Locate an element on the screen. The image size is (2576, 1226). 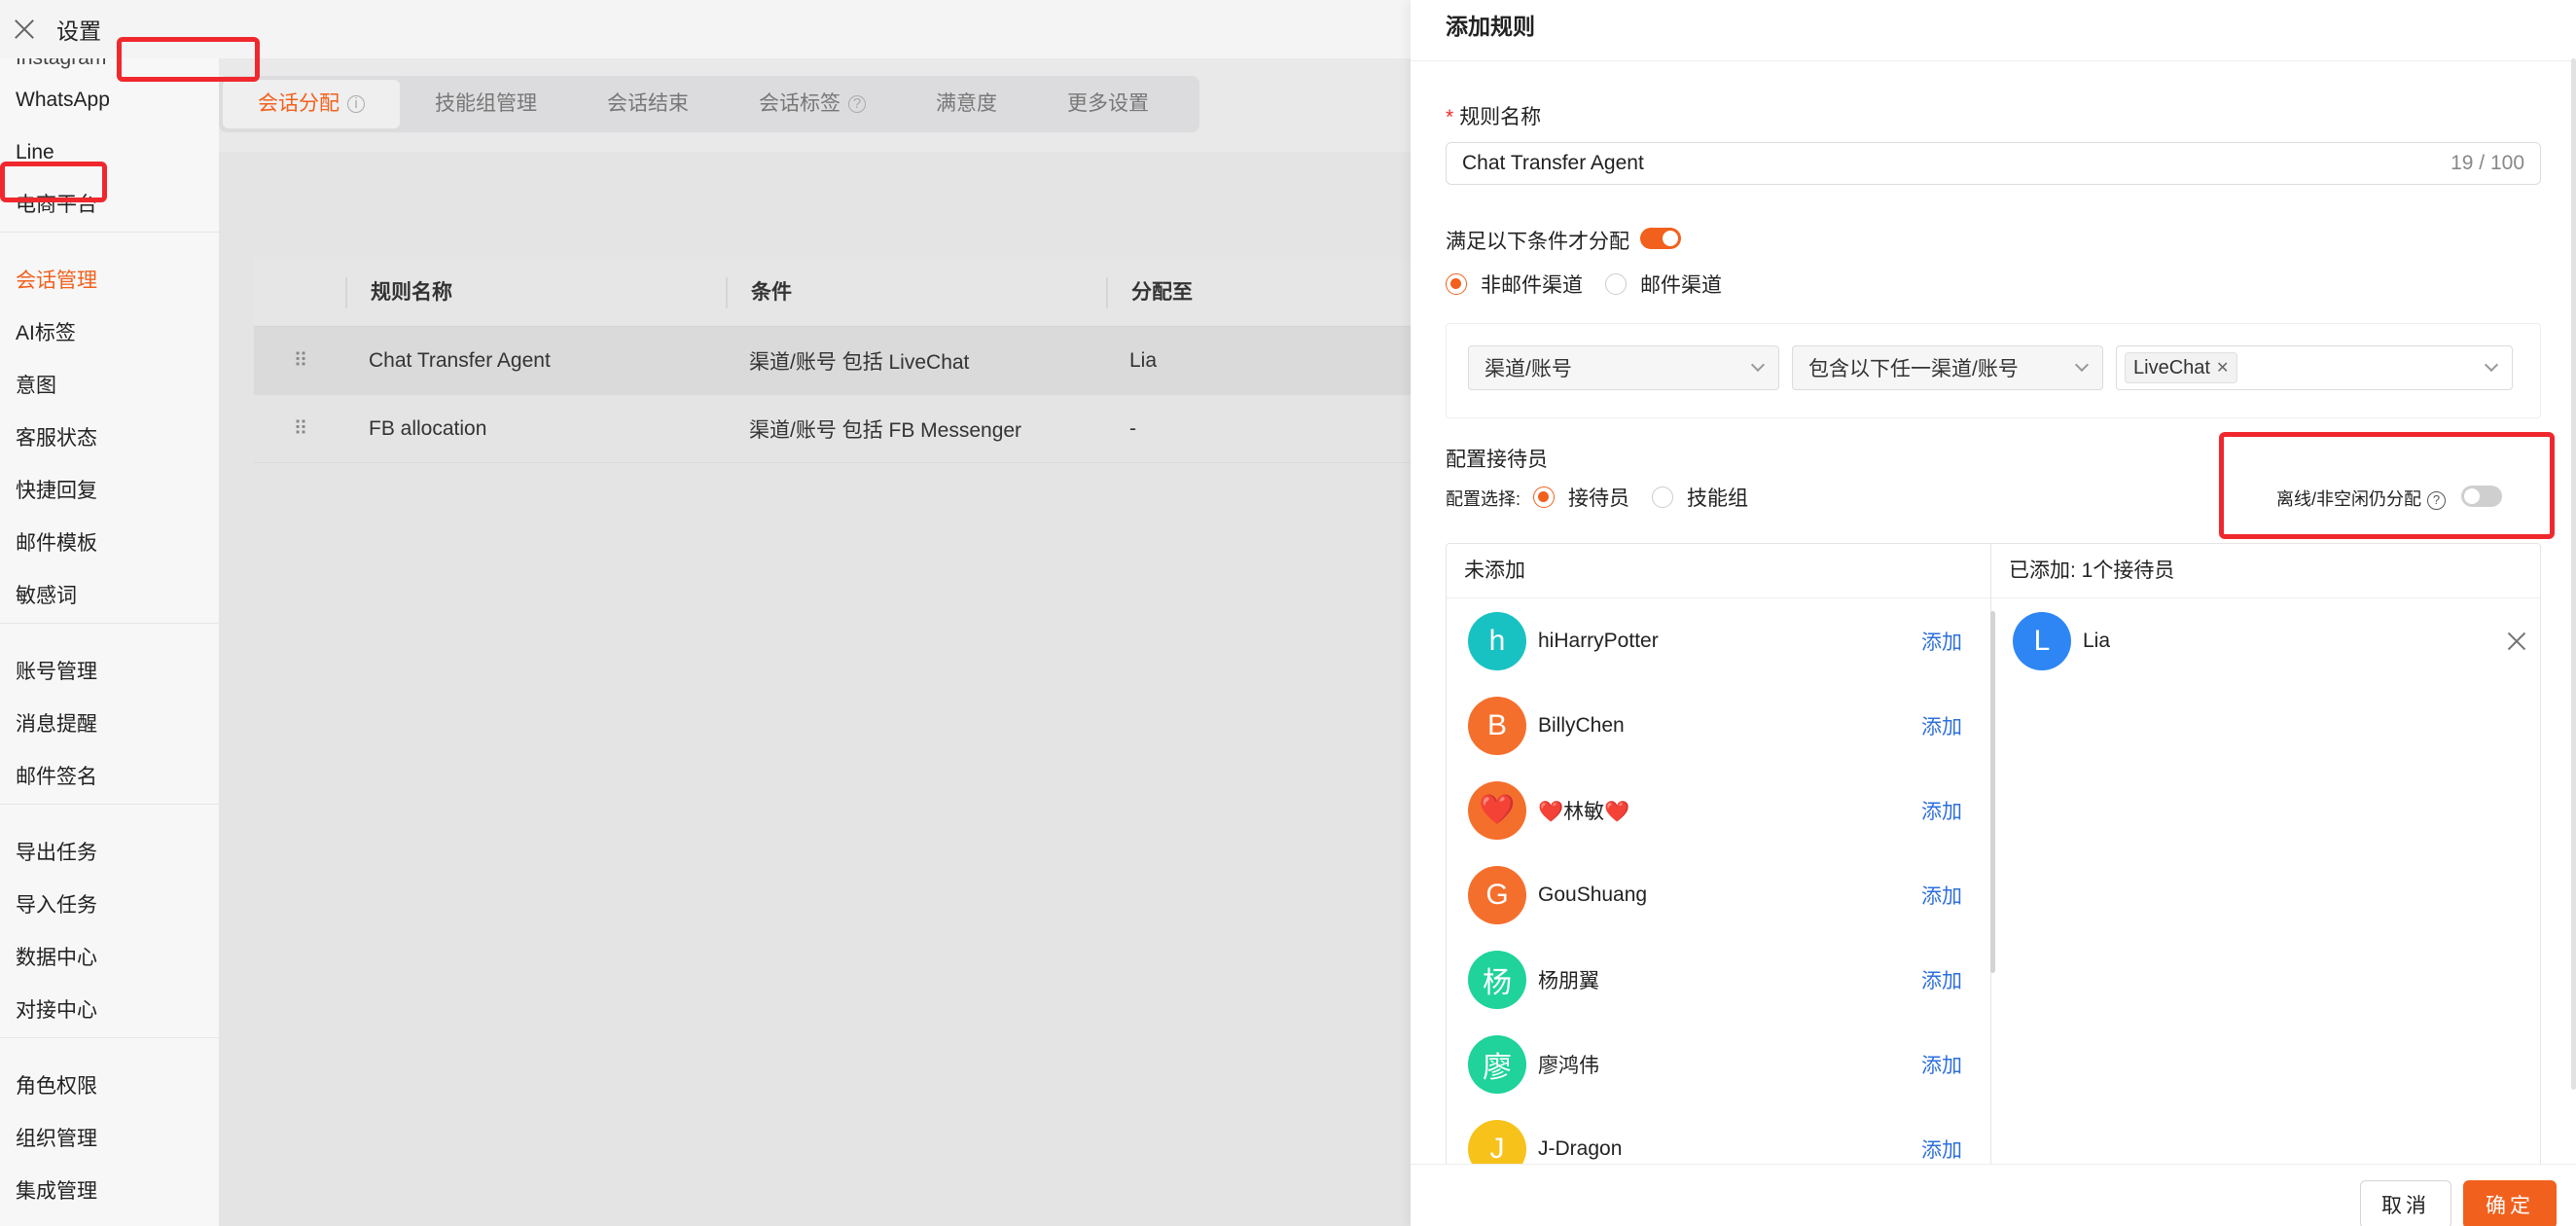
agent-name: GouShuang is located at coordinates (1593, 894).